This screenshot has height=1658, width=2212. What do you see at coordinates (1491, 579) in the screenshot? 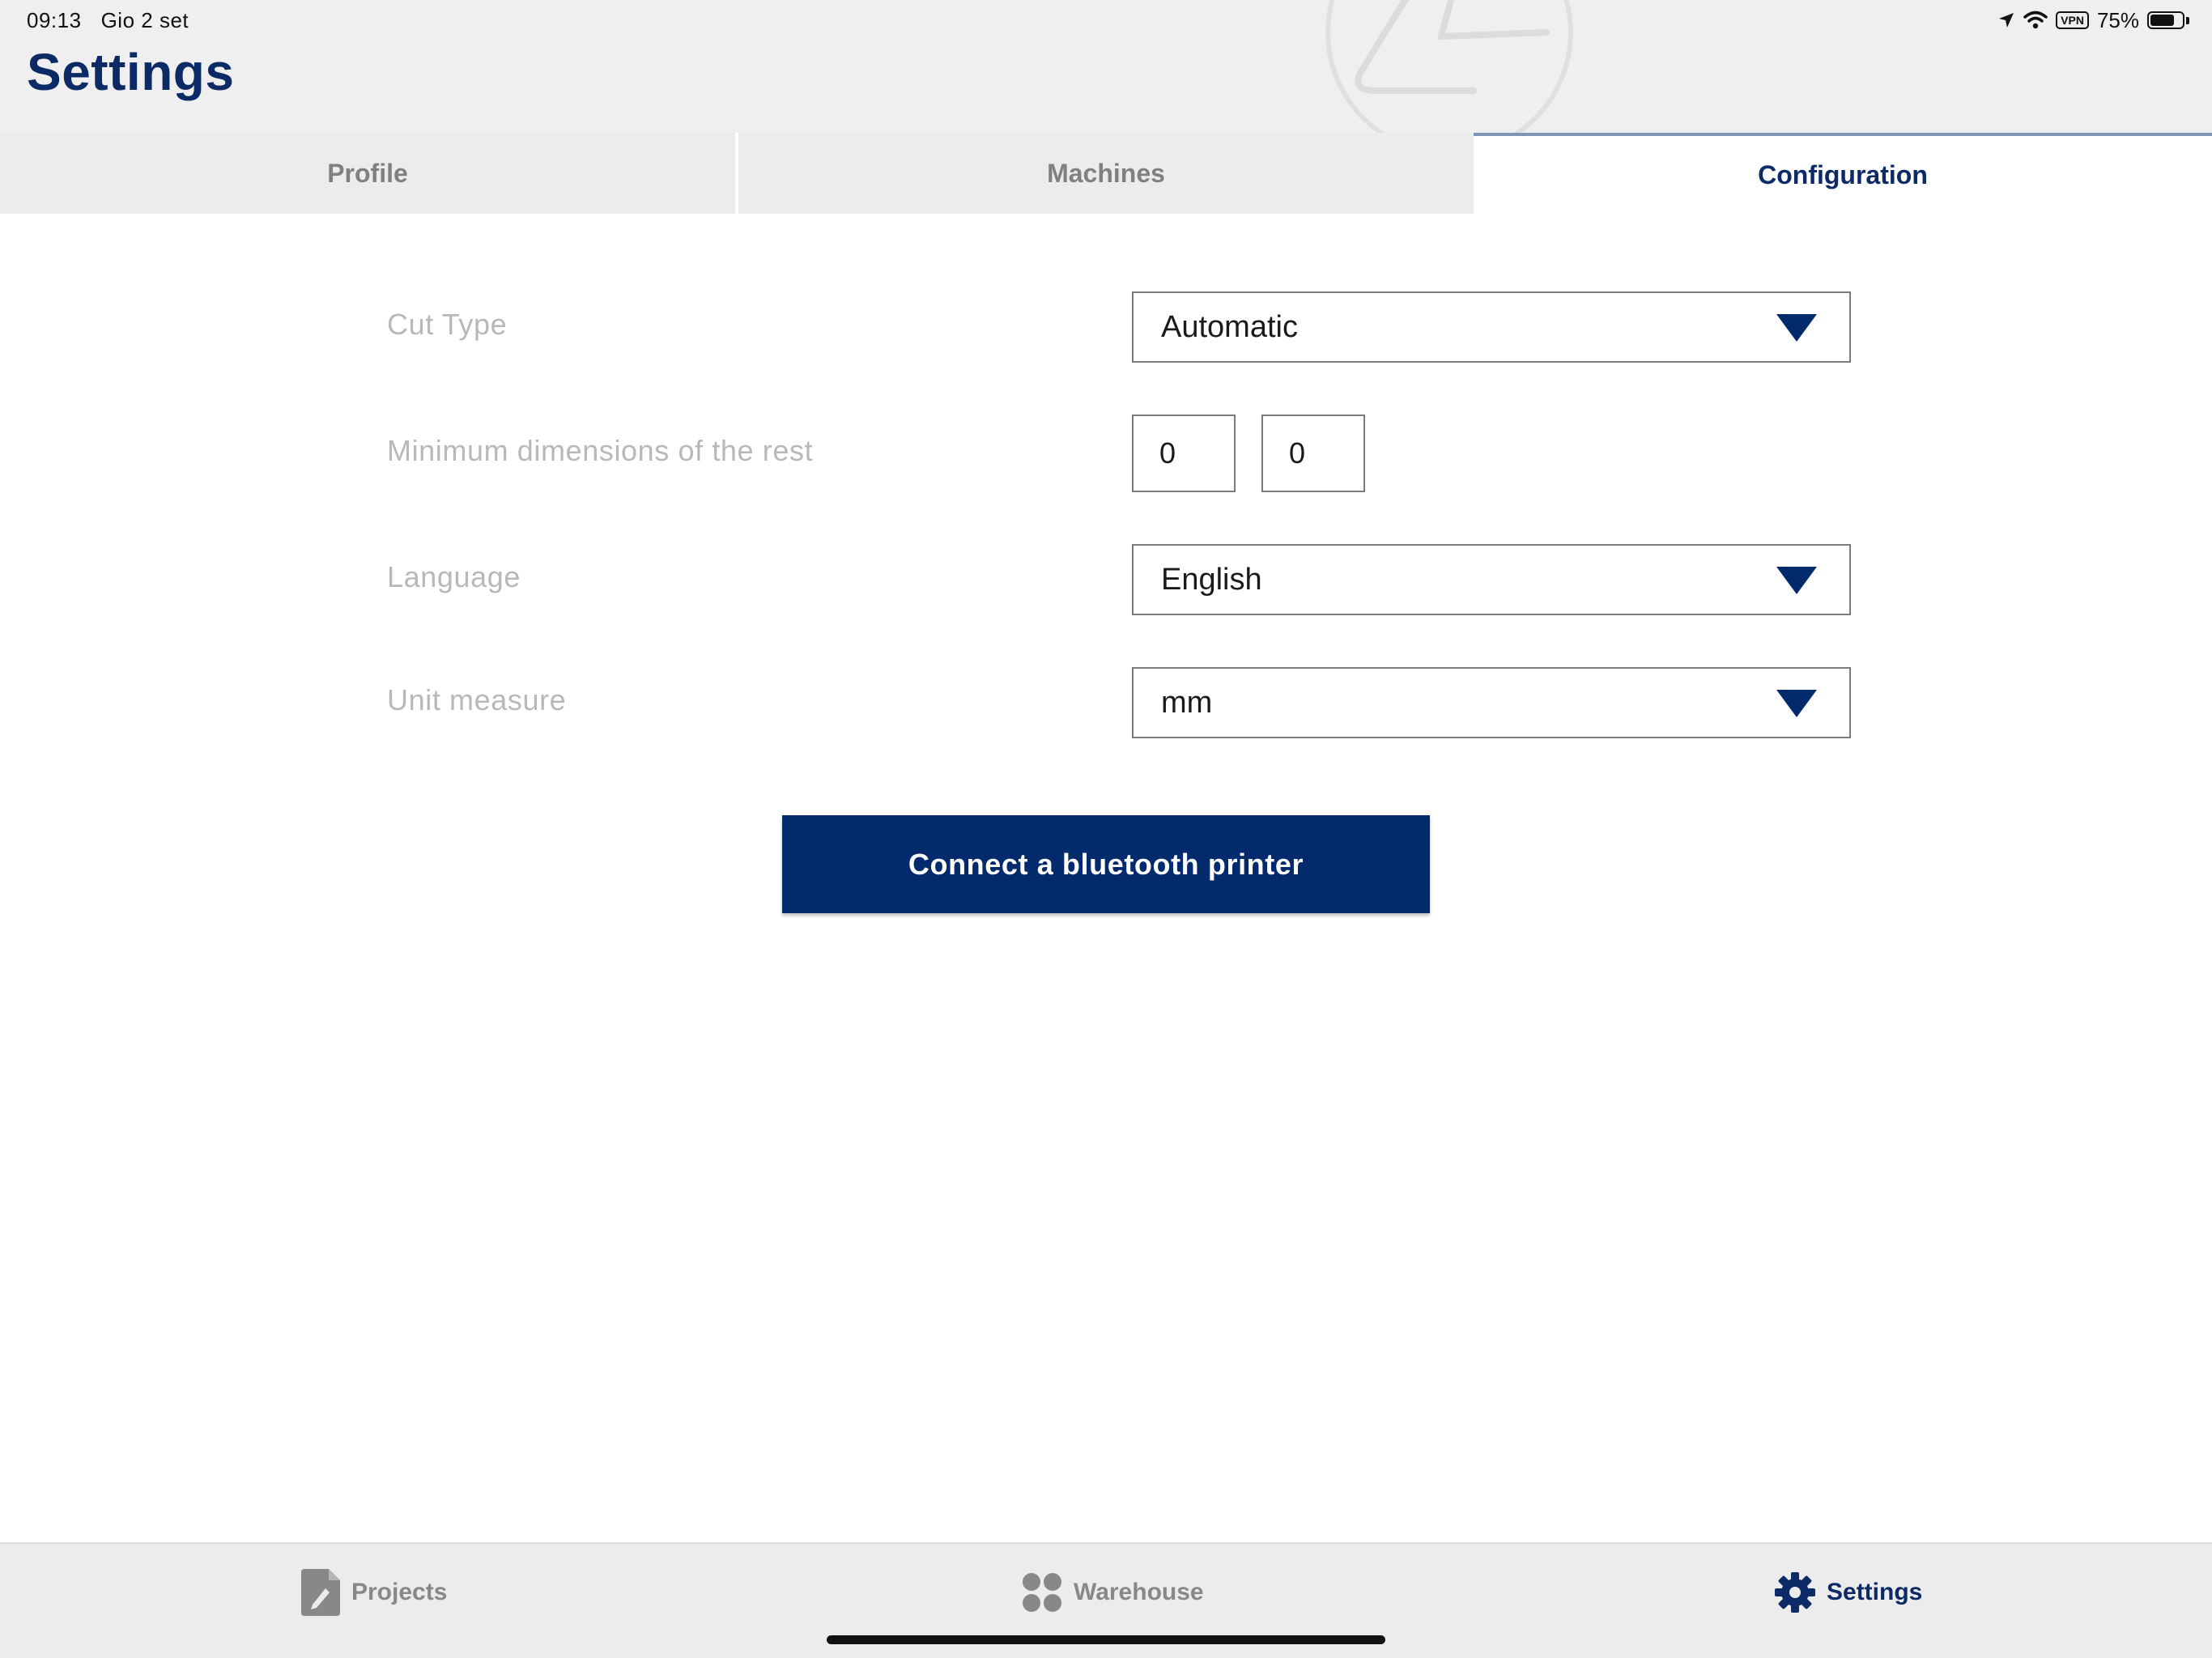
I see `language-select: English` at bounding box center [1491, 579].